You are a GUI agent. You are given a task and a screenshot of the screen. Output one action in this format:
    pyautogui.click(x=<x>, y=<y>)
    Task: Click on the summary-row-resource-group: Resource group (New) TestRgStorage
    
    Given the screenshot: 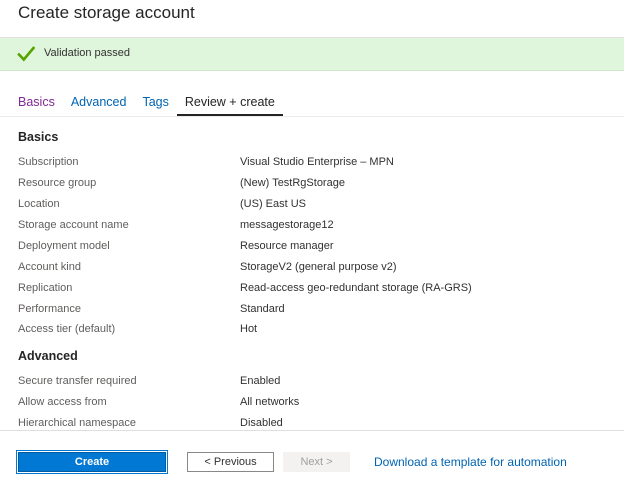 What is the action you would take?
    pyautogui.click(x=312, y=187)
    